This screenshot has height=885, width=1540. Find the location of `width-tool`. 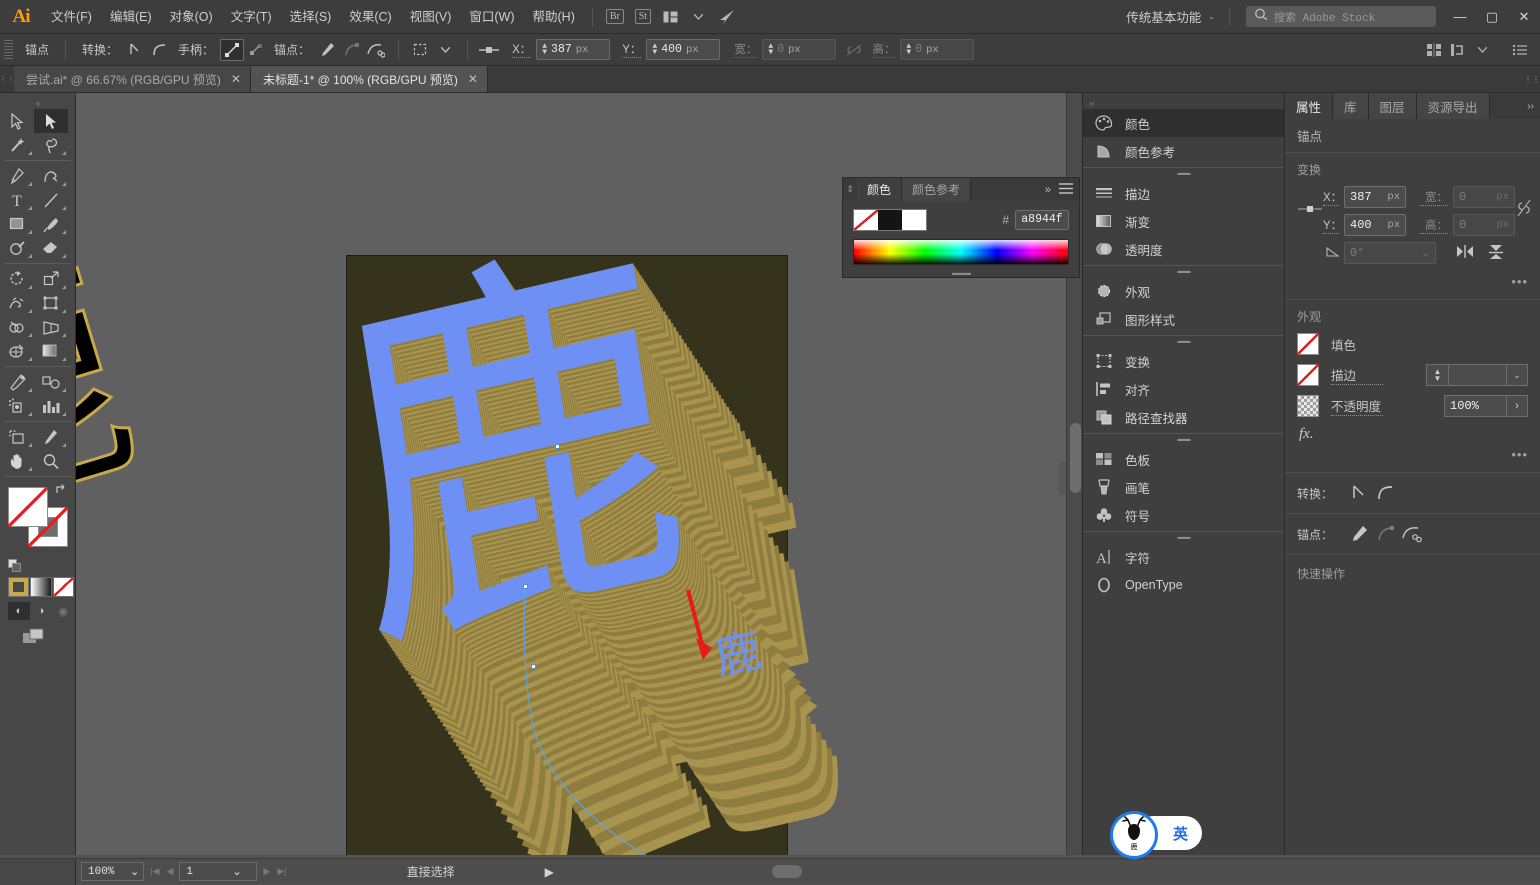

width-tool is located at coordinates (17, 303).